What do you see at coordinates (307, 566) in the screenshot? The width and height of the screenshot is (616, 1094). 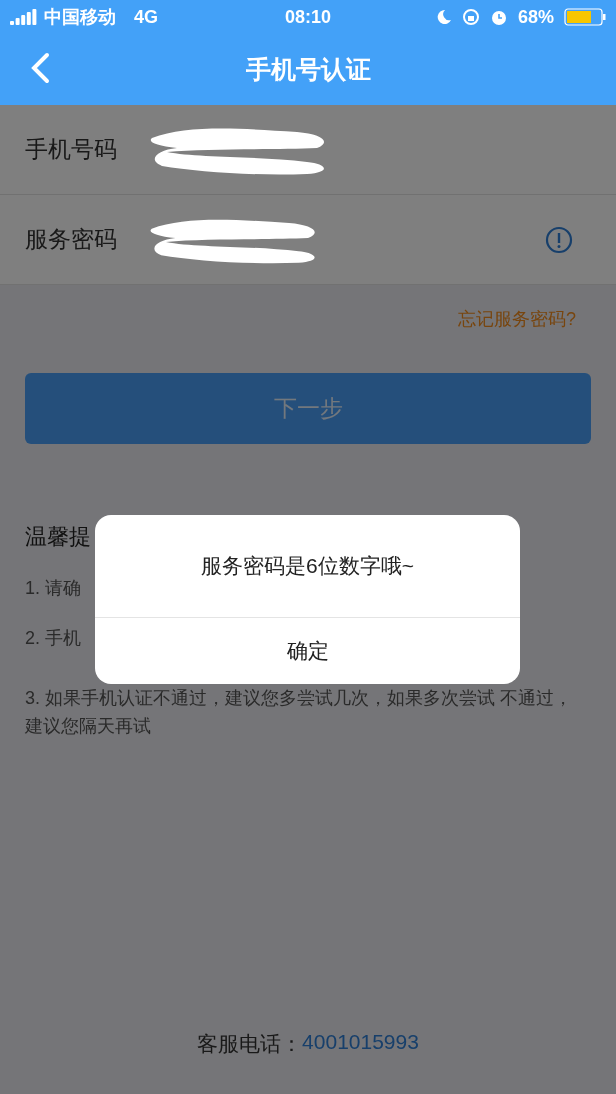 I see `dialog-message: 服务密码是6位数字哦~` at bounding box center [307, 566].